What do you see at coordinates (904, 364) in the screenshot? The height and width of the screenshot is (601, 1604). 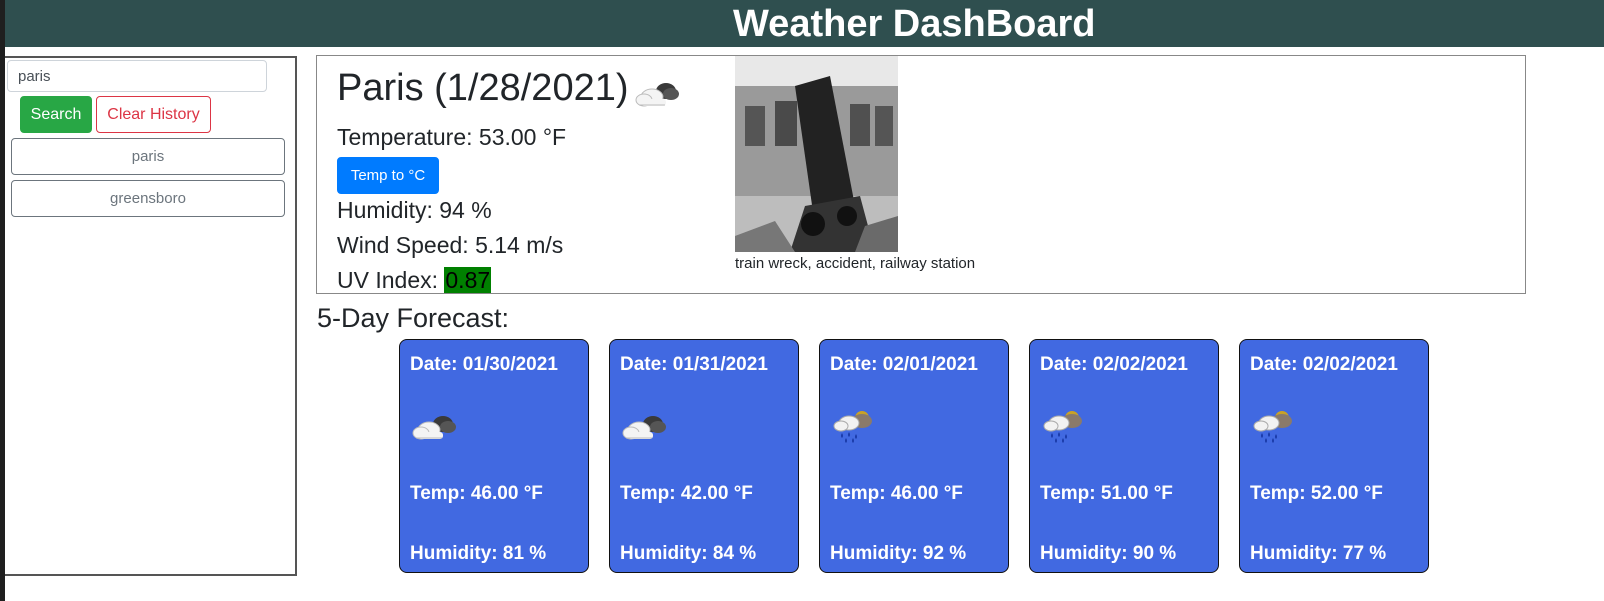 I see `forecast-date: Date: 02/01/2021` at bounding box center [904, 364].